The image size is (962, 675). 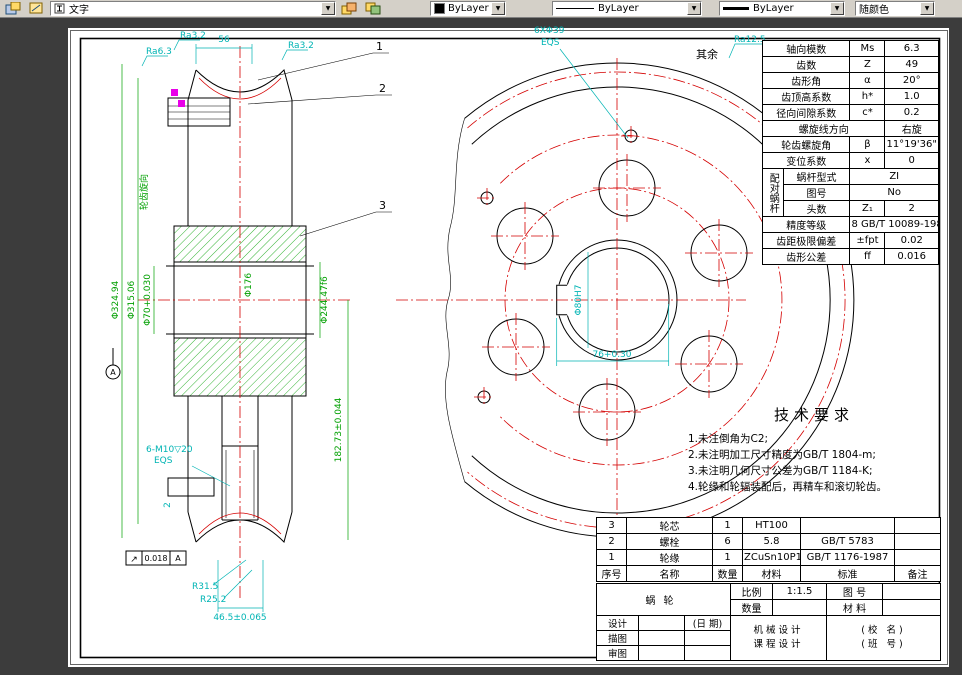 What do you see at coordinates (707, 638) in the screenshot?
I see `trace-date` at bounding box center [707, 638].